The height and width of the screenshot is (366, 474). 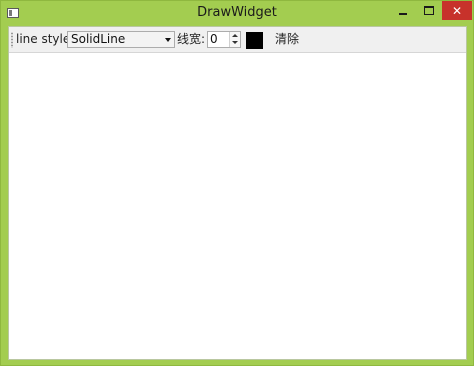 What do you see at coordinates (224, 39) in the screenshot?
I see `line-width-spinbox: 0` at bounding box center [224, 39].